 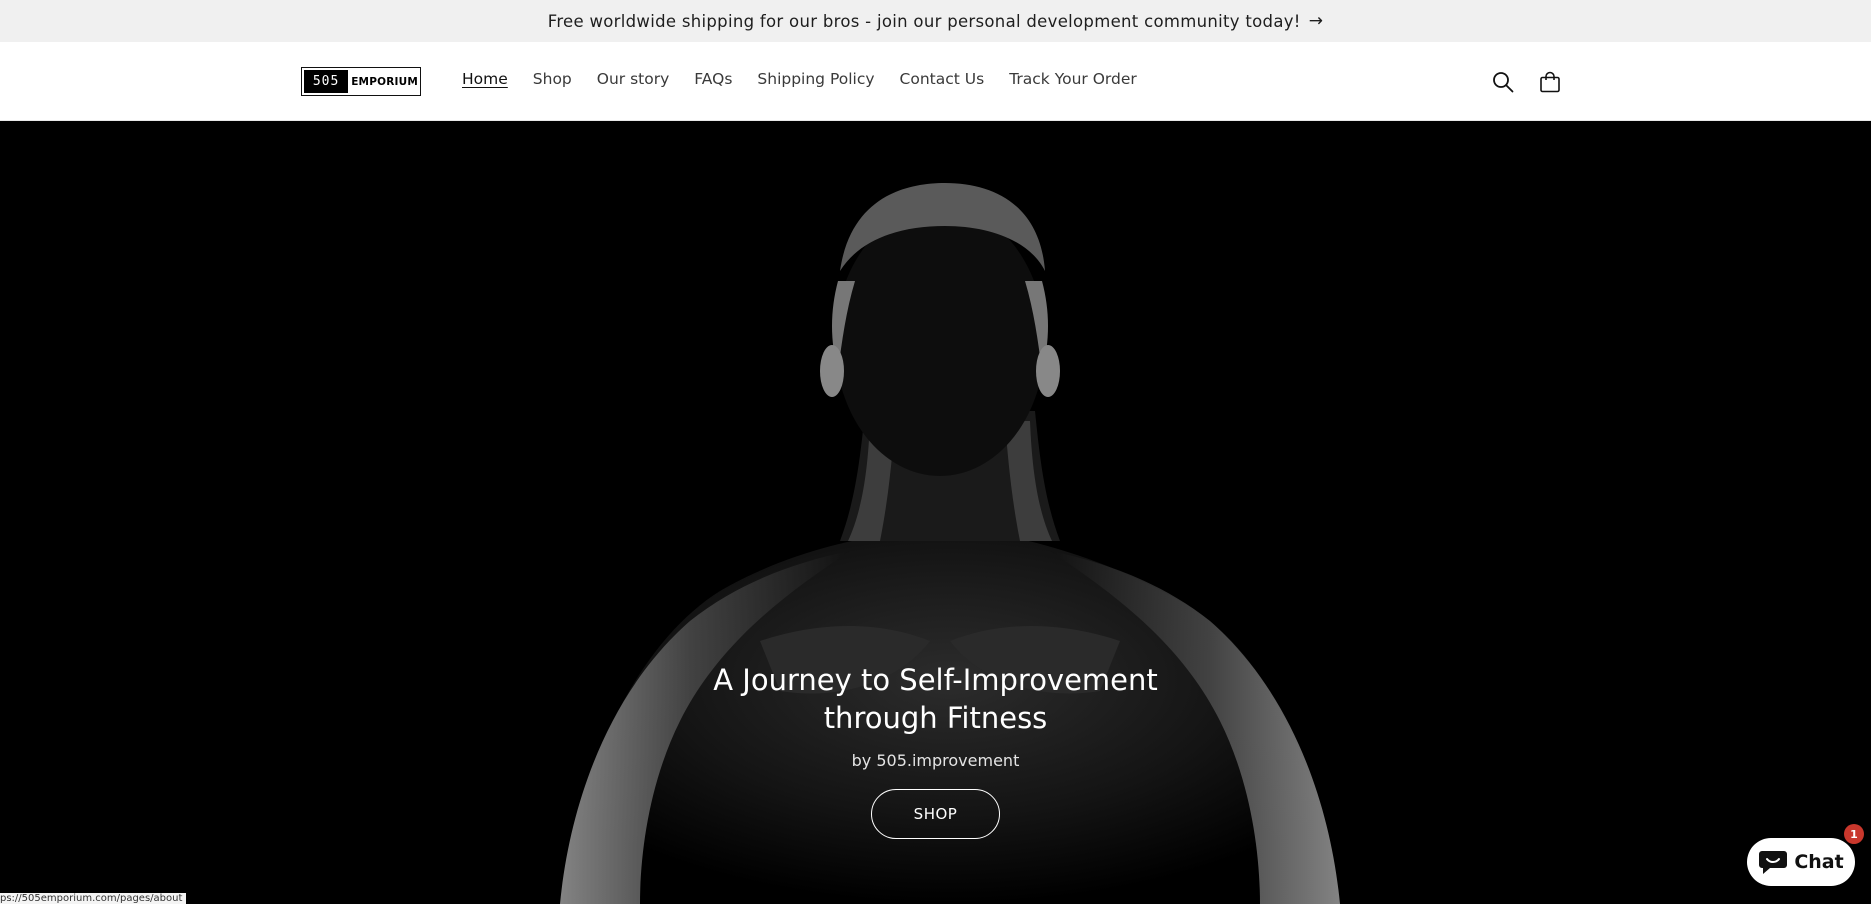 I want to click on arrow-right-icon: →, so click(x=1316, y=21).